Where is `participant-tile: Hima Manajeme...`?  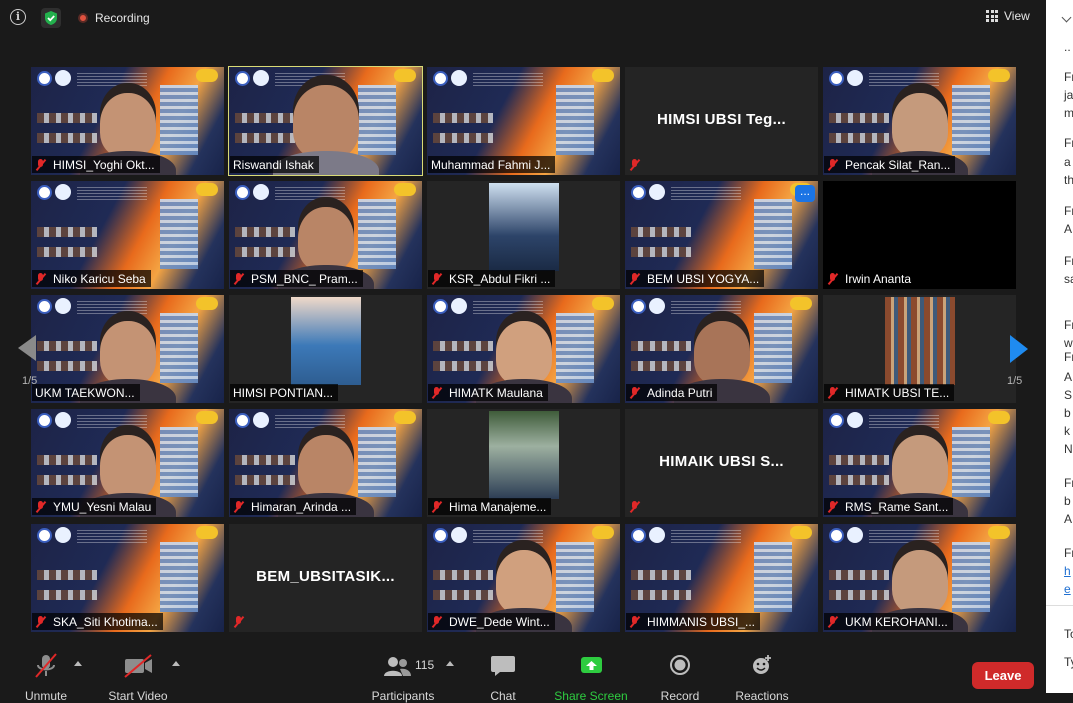 participant-tile: Hima Manajeme... is located at coordinates (523, 463).